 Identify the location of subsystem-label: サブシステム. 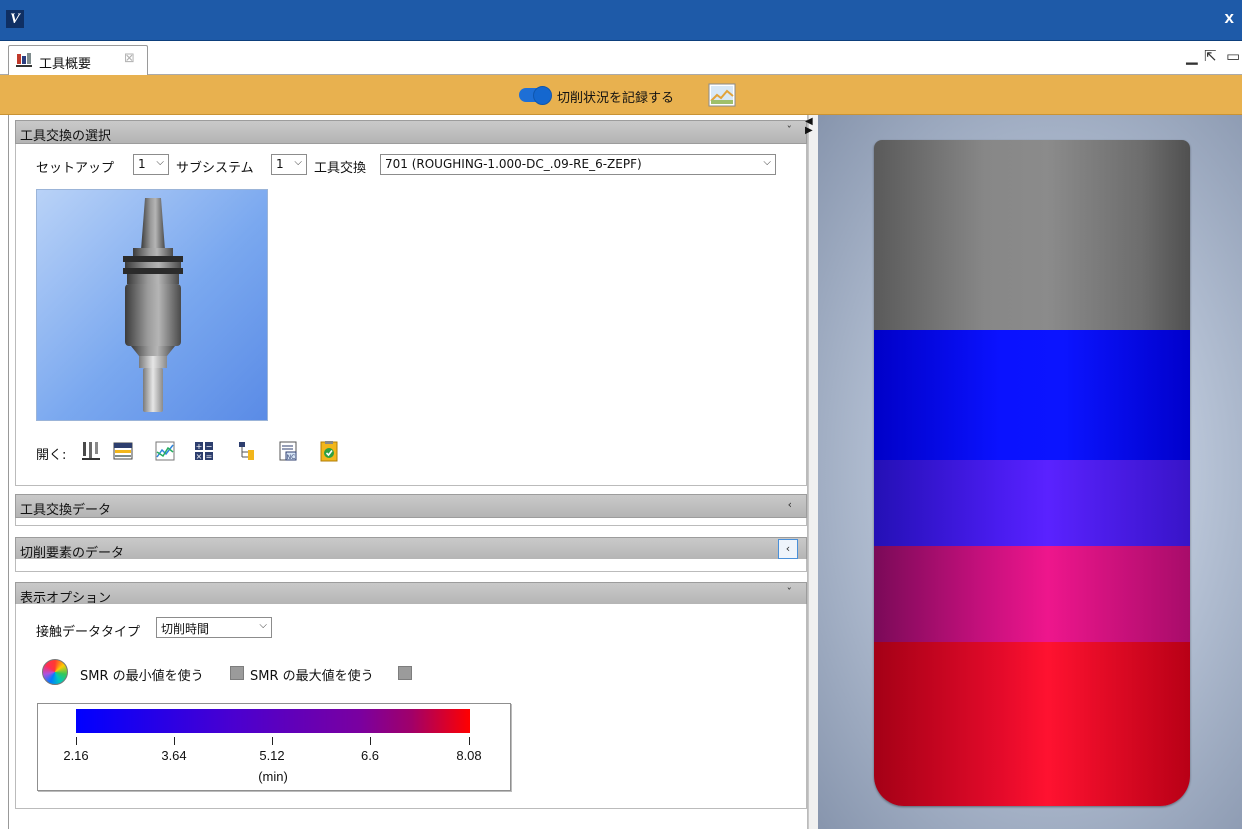
(215, 168).